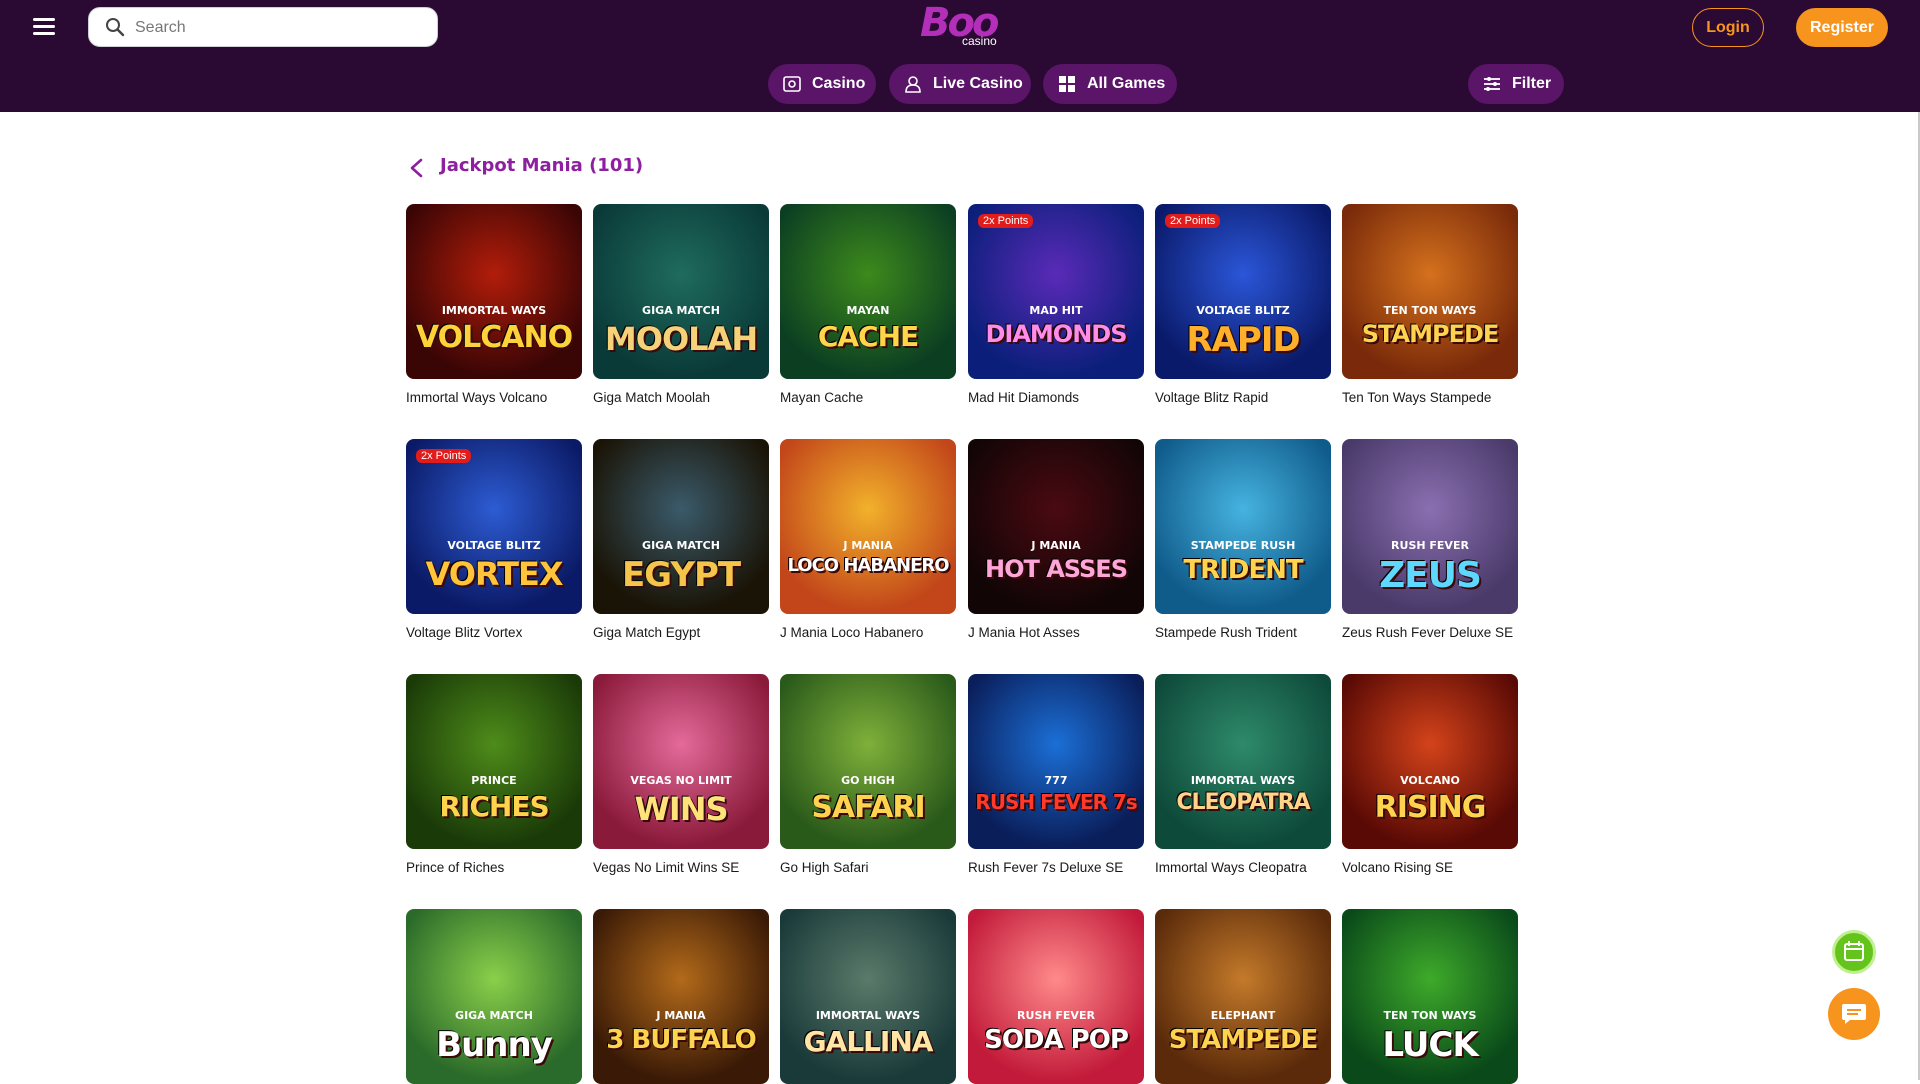 This screenshot has height=1084, width=1920. What do you see at coordinates (868, 761) in the screenshot?
I see `game-thumbnail: GO HIGH SAFARI` at bounding box center [868, 761].